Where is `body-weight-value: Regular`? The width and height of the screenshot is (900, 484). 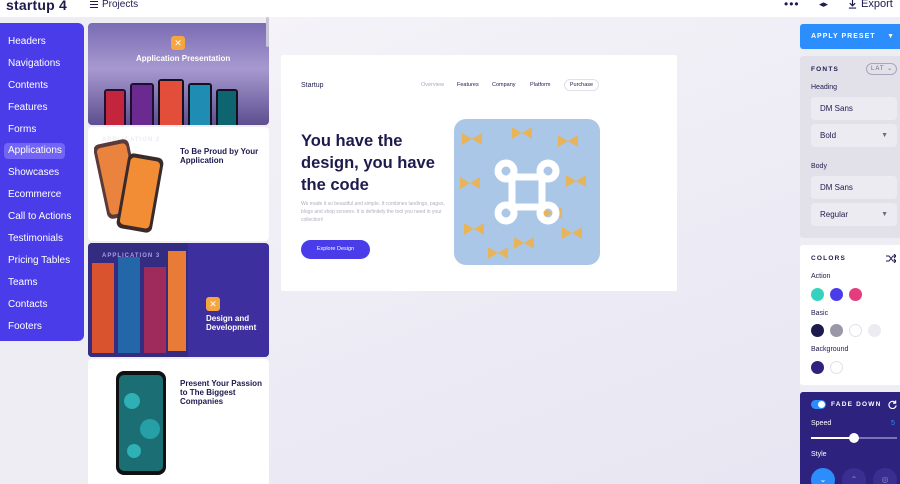
body-weight-value: Regular is located at coordinates (834, 214).